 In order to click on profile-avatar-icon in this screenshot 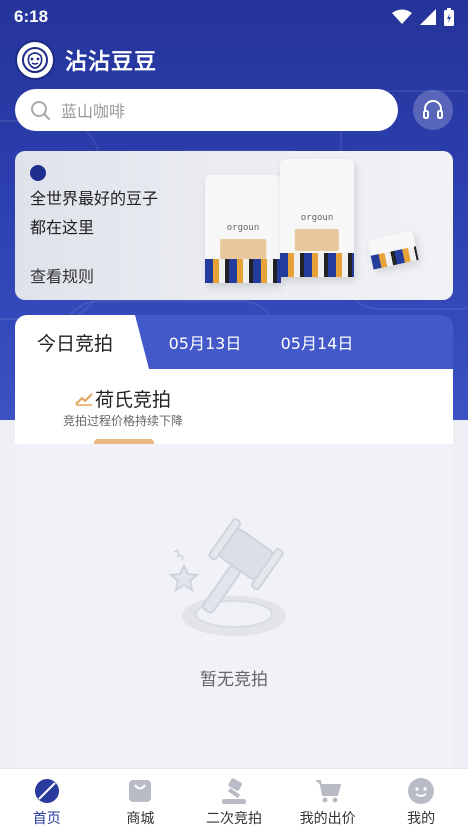, I will do `click(421, 791)`.